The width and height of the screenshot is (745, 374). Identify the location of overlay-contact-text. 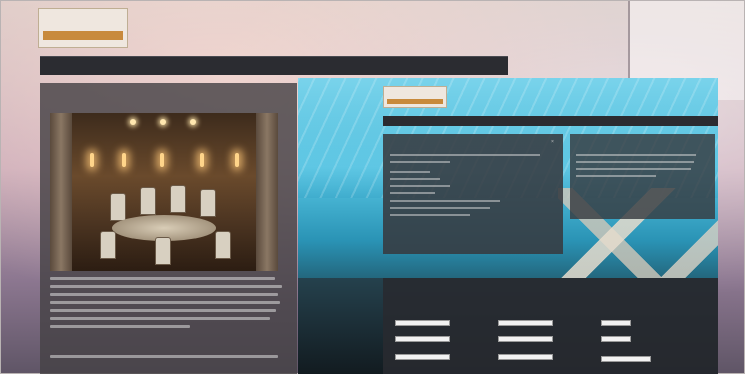
(470, 187).